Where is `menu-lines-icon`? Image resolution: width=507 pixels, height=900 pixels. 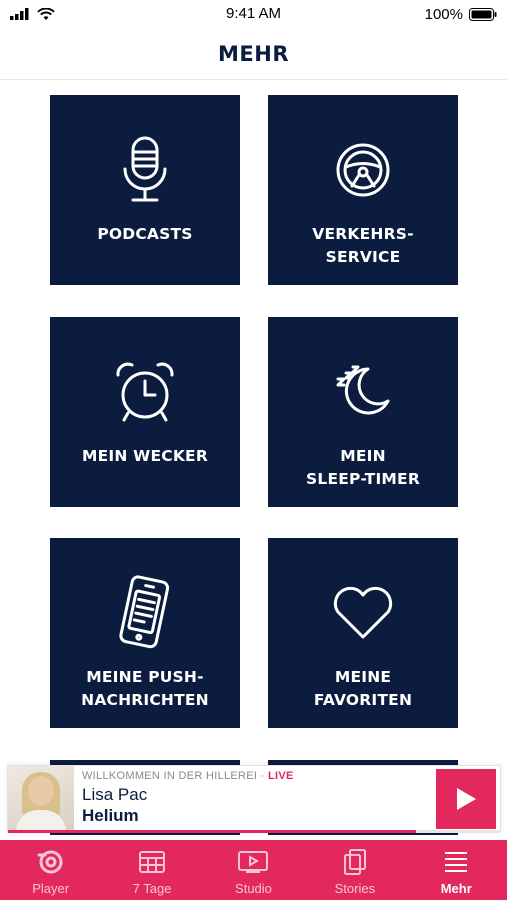 menu-lines-icon is located at coordinates (456, 862).